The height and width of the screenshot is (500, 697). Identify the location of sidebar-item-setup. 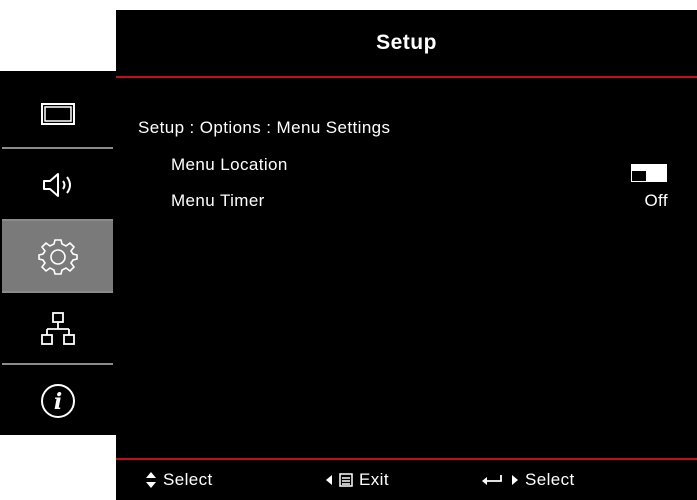
(57, 256).